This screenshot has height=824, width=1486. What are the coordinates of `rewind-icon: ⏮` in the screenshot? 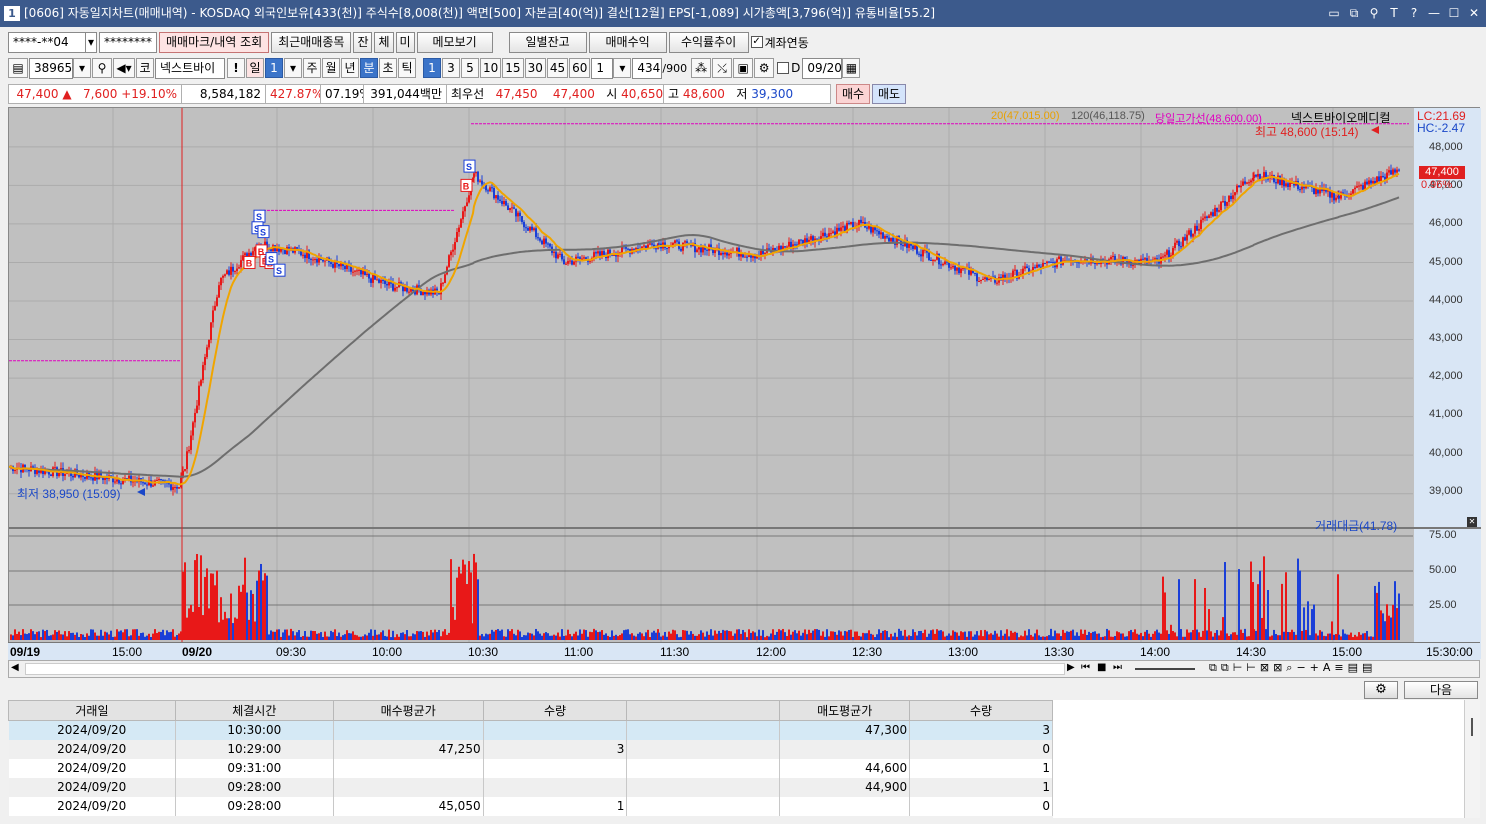 It's located at (1085, 667).